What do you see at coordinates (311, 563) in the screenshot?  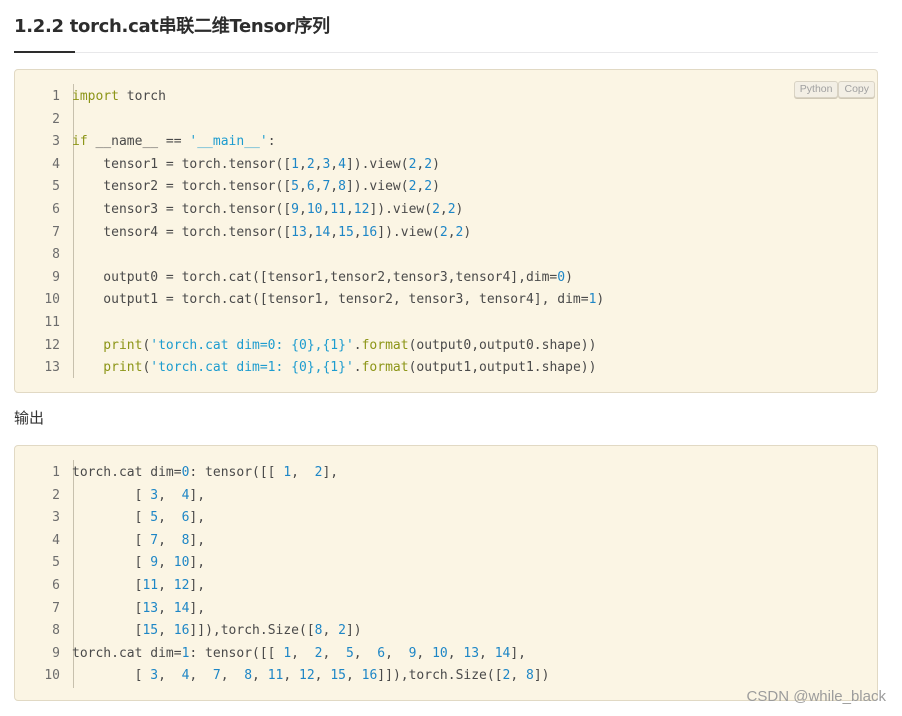 I see `code-line: [ 9, 10],` at bounding box center [311, 563].